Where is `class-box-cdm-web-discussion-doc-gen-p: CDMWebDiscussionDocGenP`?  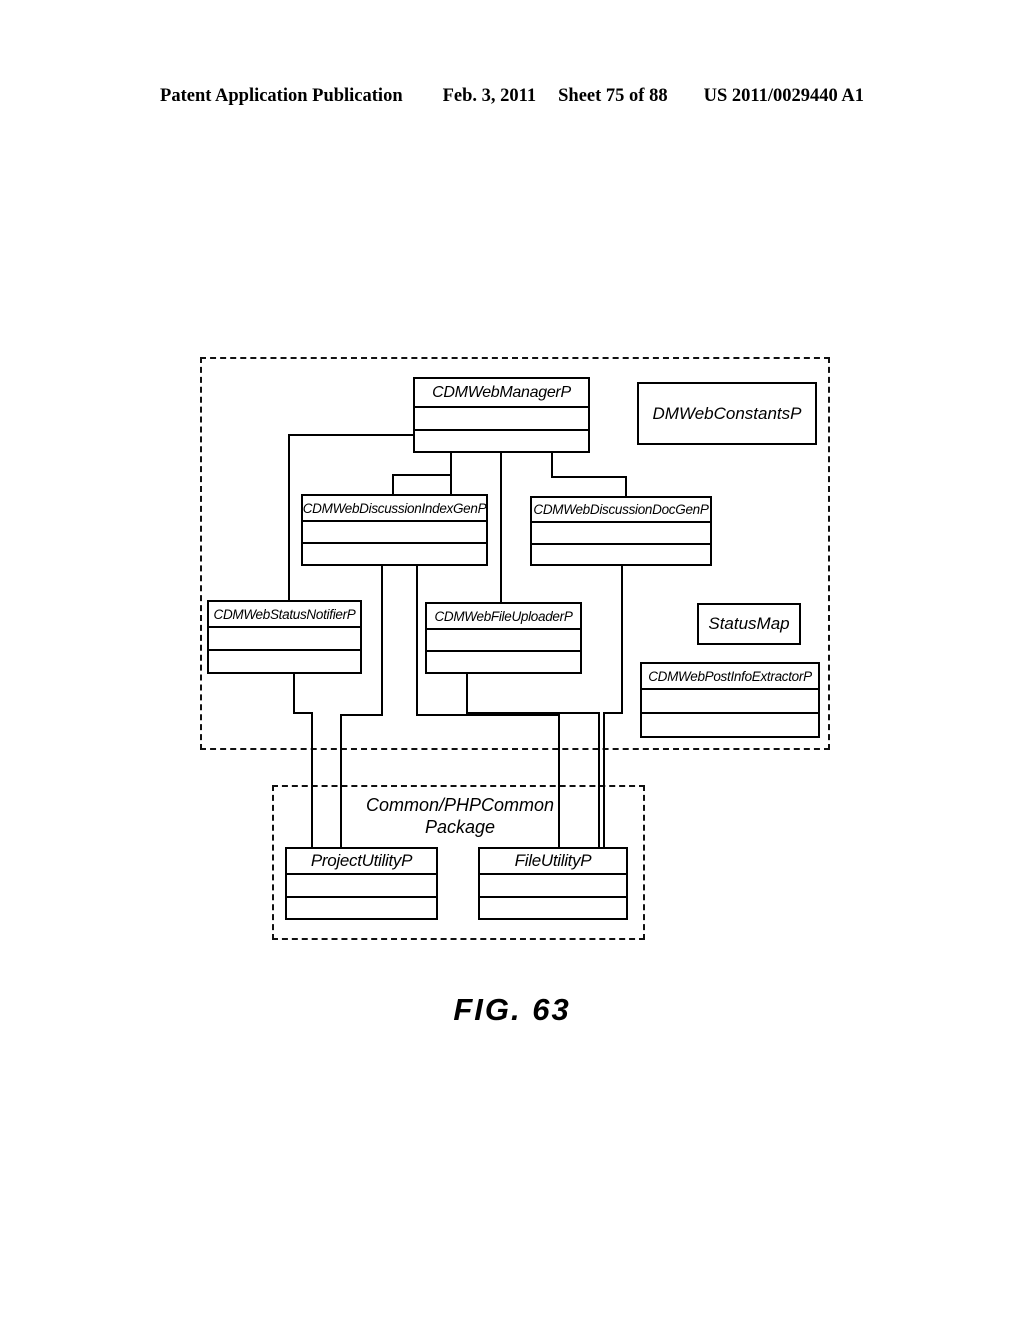 class-box-cdm-web-discussion-doc-gen-p: CDMWebDiscussionDocGenP is located at coordinates (621, 531).